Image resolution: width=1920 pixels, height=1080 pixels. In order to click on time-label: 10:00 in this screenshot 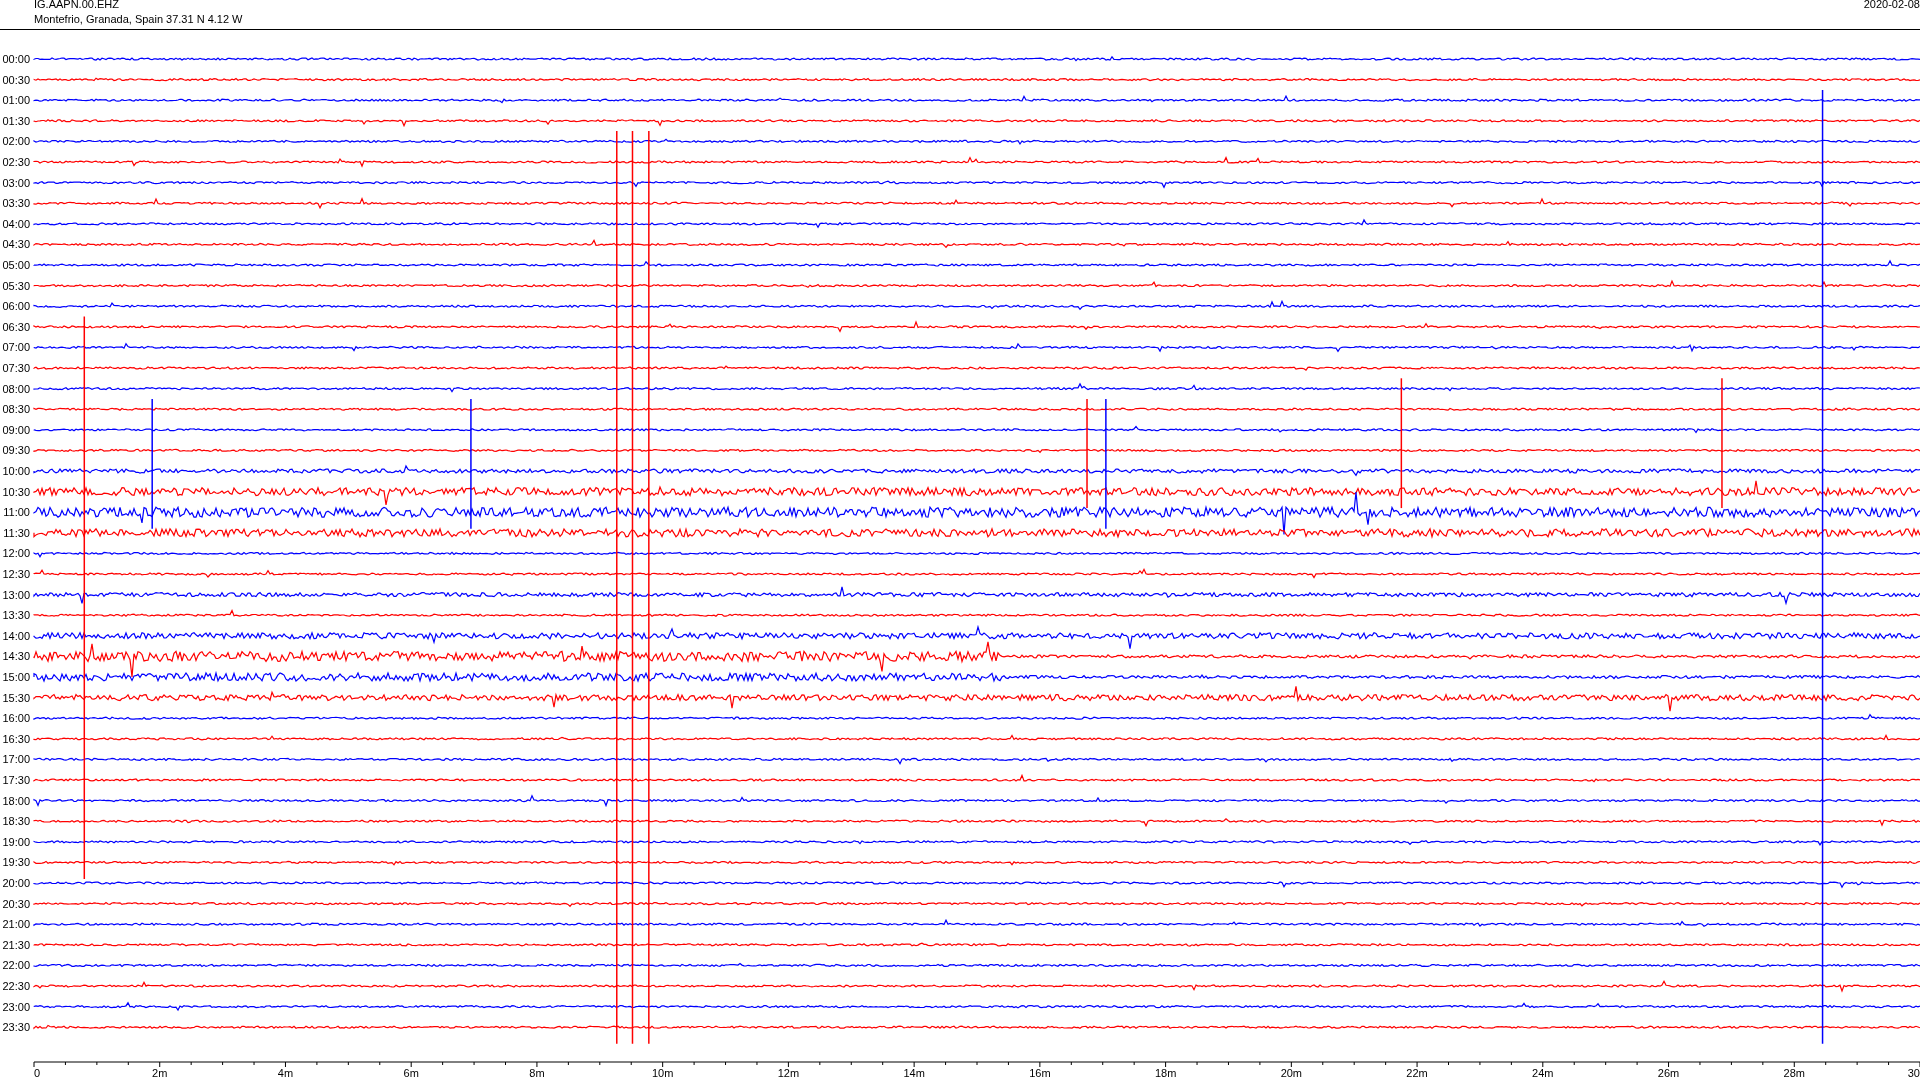, I will do `click(16, 471)`.